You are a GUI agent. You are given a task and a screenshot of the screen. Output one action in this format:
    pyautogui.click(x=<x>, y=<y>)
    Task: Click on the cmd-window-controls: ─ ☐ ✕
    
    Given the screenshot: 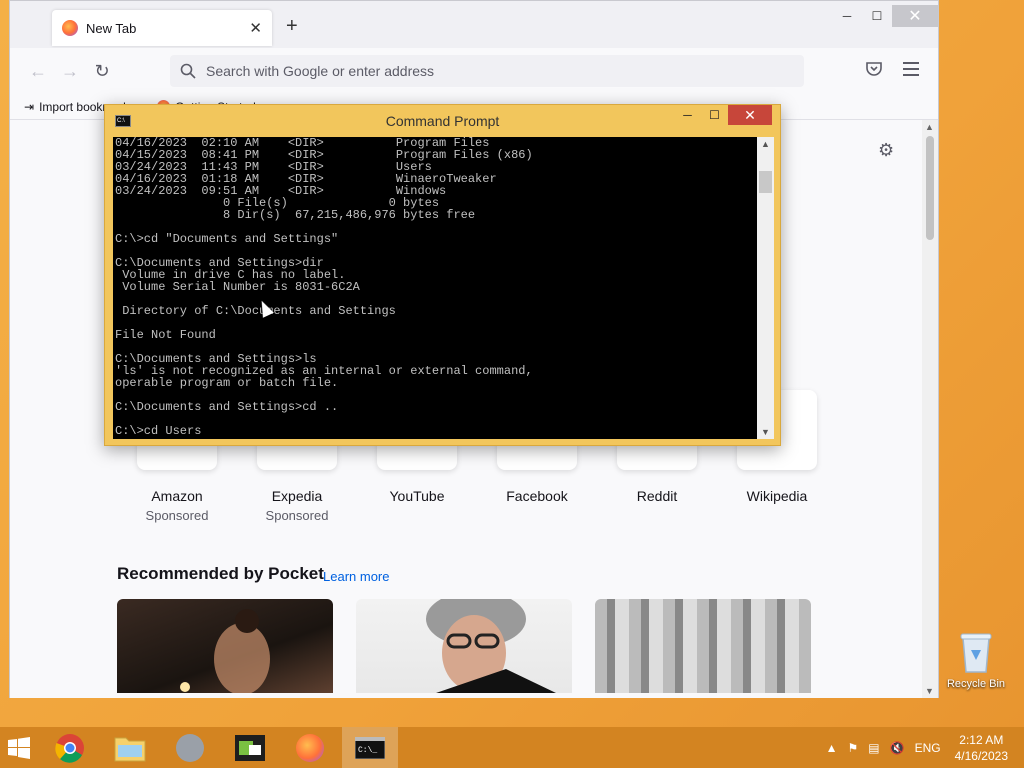 What is the action you would take?
    pyautogui.click(x=723, y=115)
    